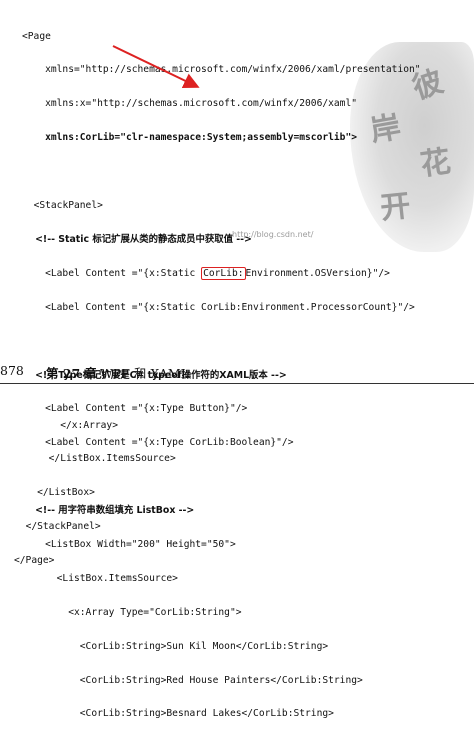  I want to click on code-line: <x:Array Type="CorLib:String">, so click(155, 612).